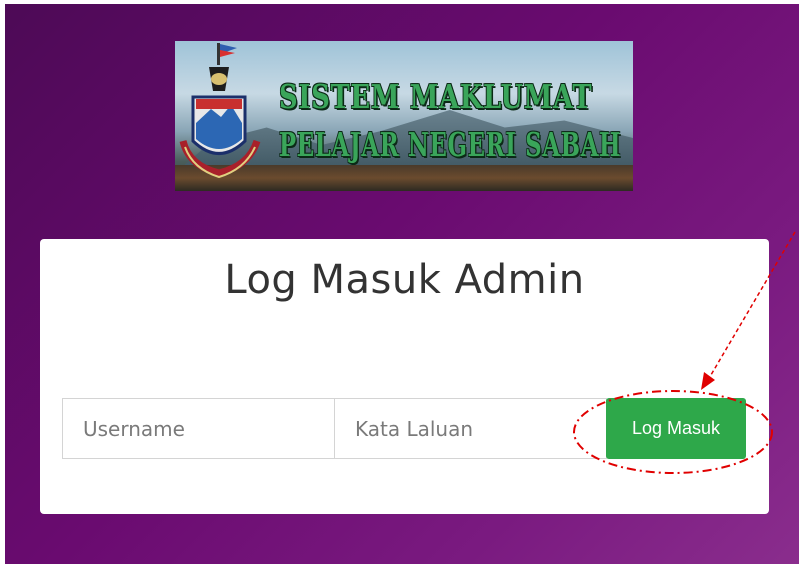  Describe the element at coordinates (220, 111) in the screenshot. I see `sabah-crest-icon` at that location.